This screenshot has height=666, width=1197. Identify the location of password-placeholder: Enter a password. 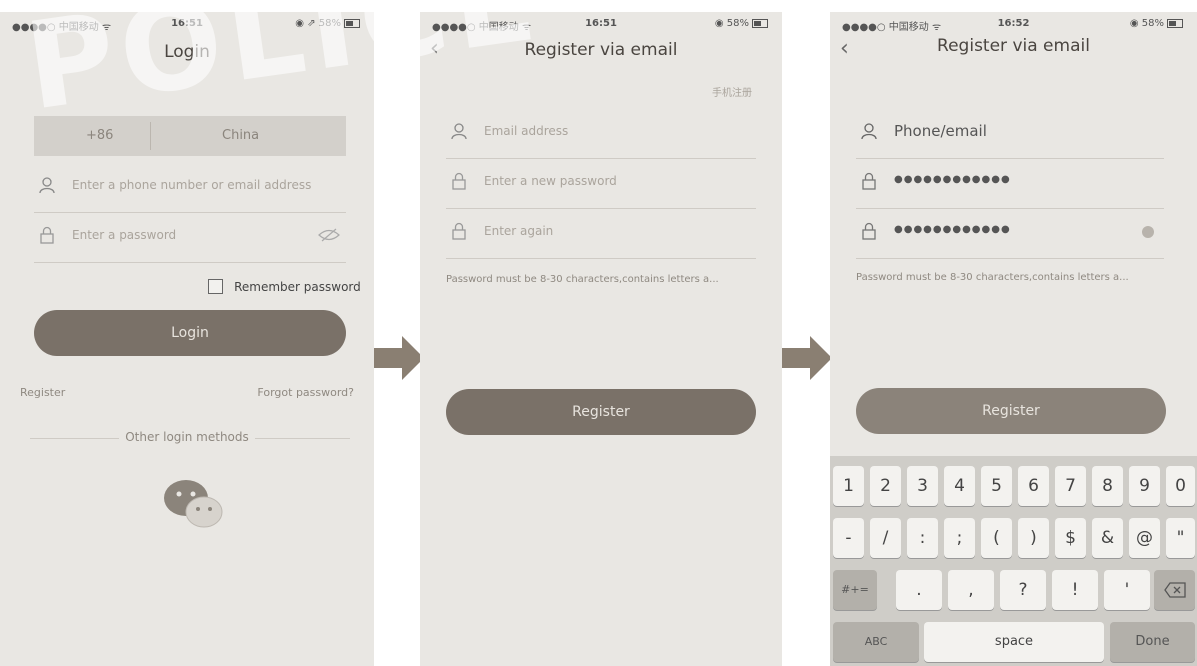
(124, 235).